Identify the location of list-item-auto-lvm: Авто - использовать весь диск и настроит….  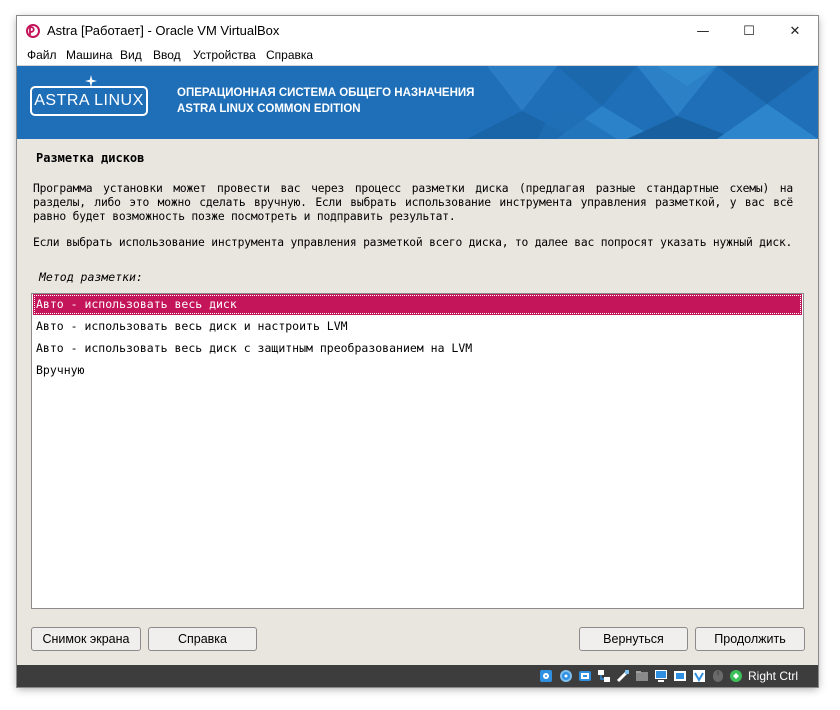
(417, 326).